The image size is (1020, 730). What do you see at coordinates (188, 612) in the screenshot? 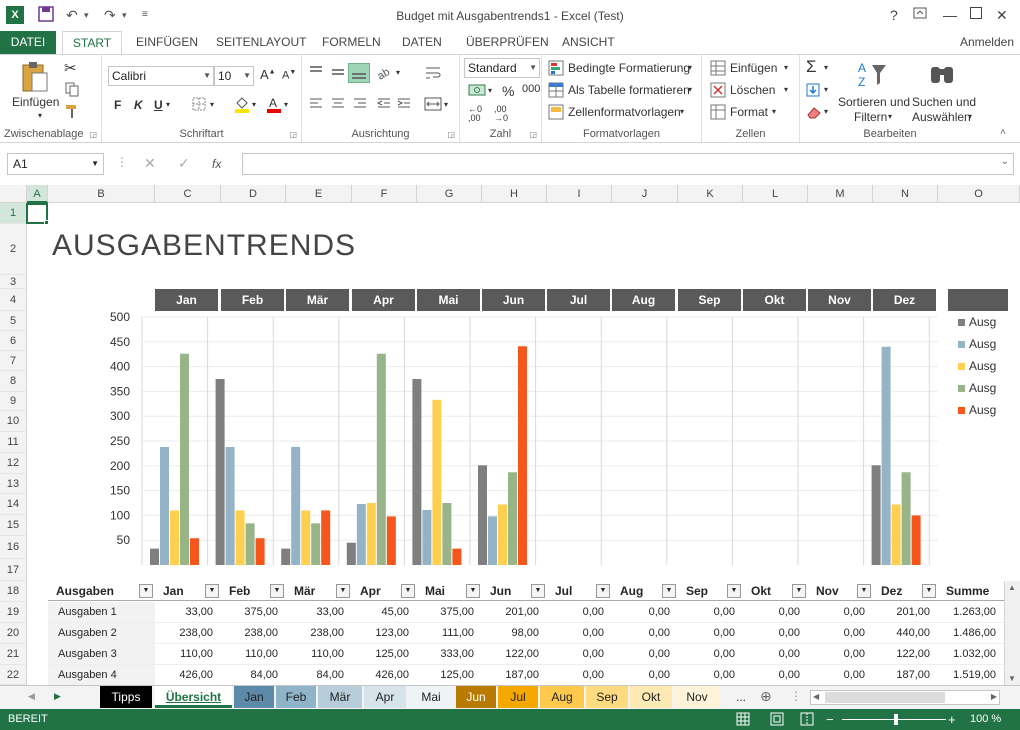
I see `table-cell: 33,00` at bounding box center [188, 612].